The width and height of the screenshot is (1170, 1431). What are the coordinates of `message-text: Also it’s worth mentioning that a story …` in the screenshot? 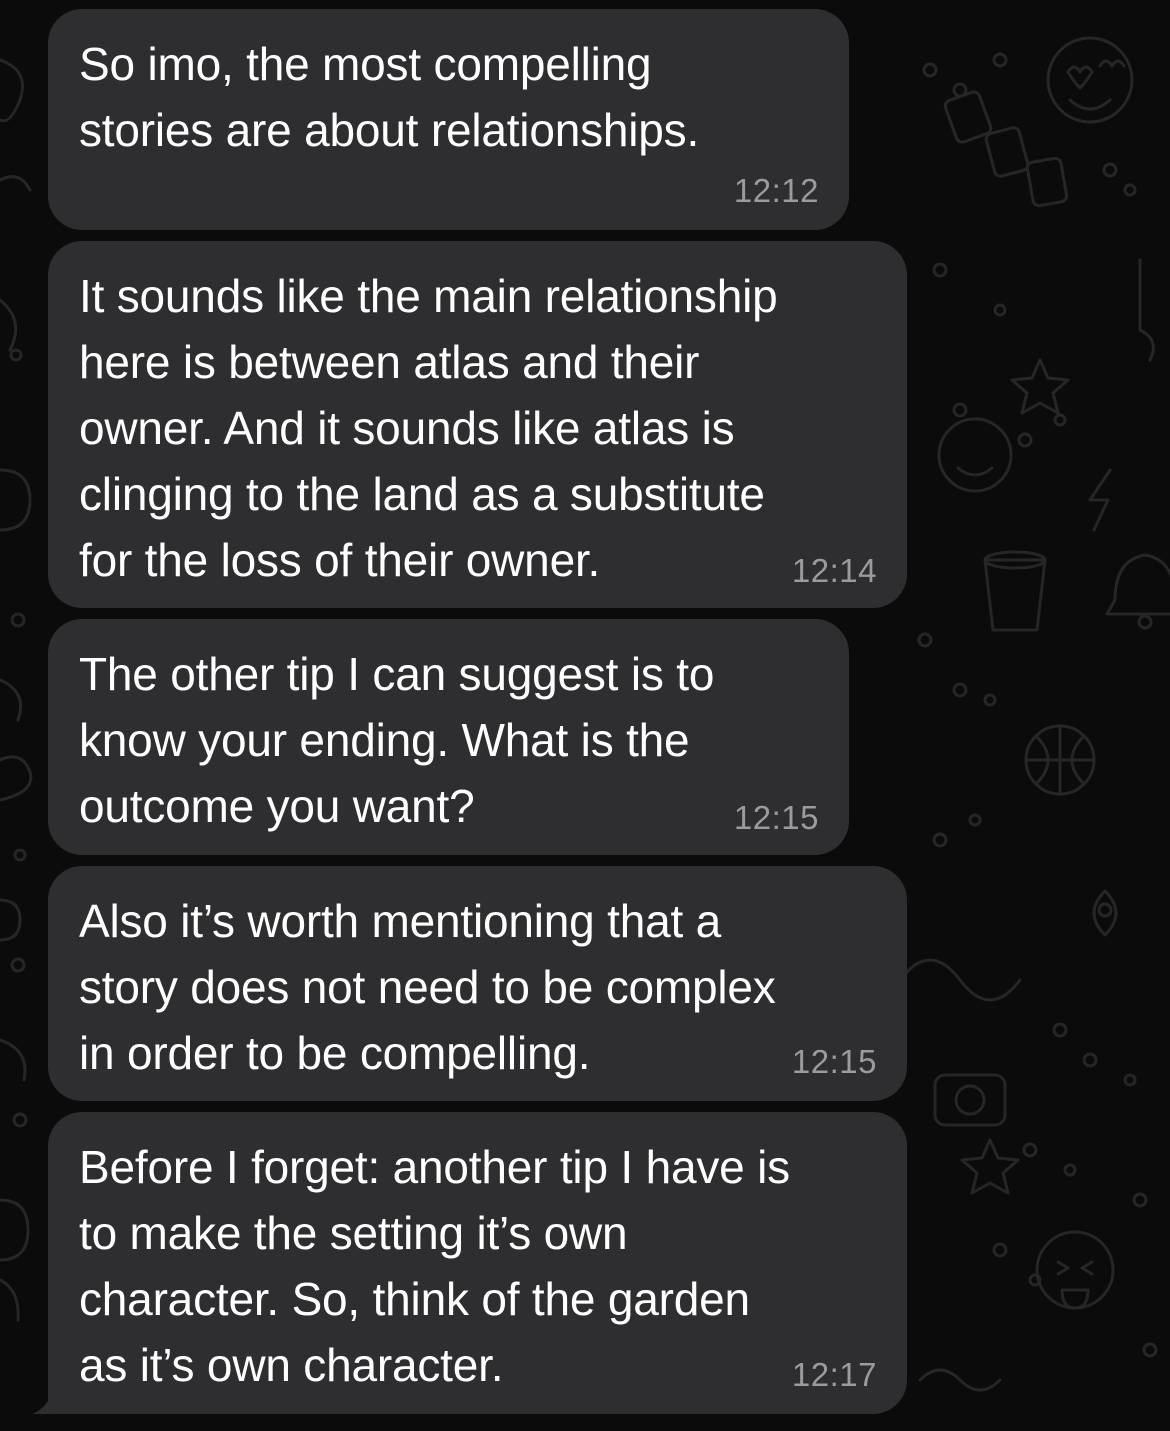 It's located at (427, 987).